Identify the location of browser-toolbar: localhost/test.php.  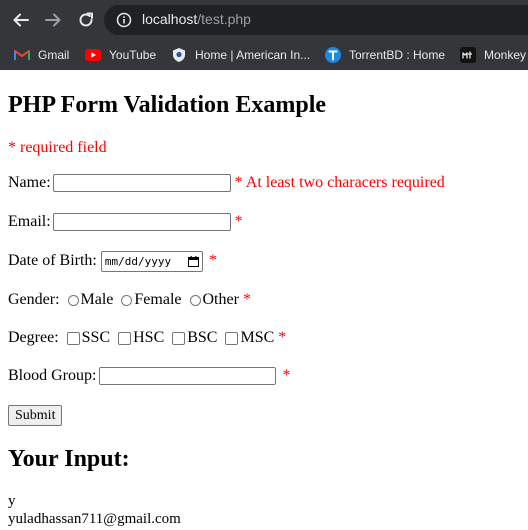
(264, 20).